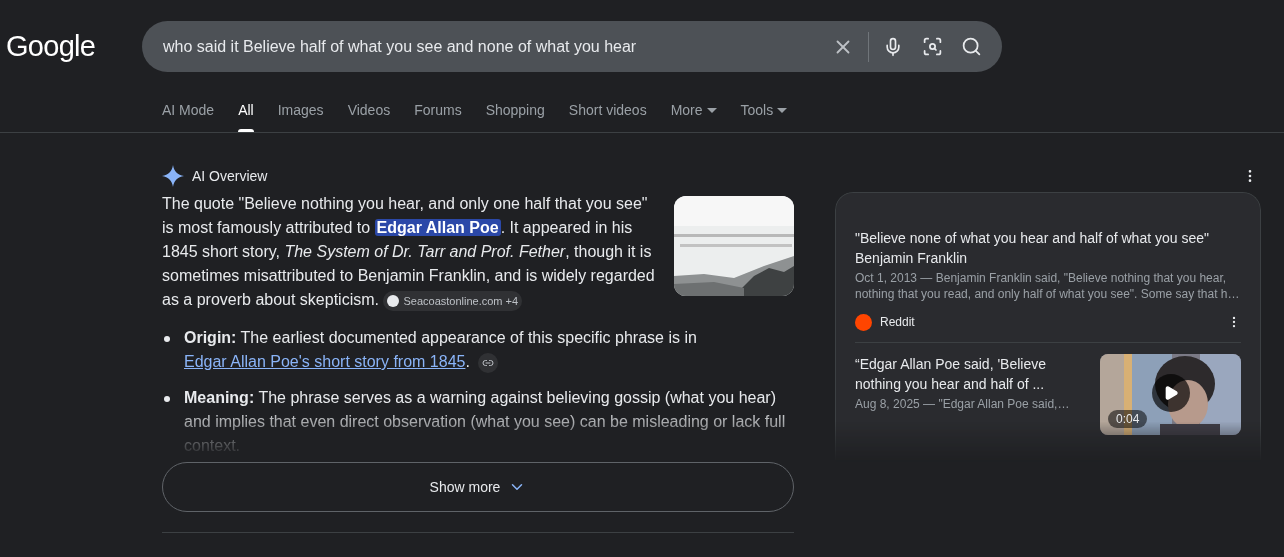 This screenshot has width=1284, height=557. What do you see at coordinates (1040, 248) in the screenshot?
I see `result-title: "Believe none of what you hear and half of what you see" Benjamin Franklin` at bounding box center [1040, 248].